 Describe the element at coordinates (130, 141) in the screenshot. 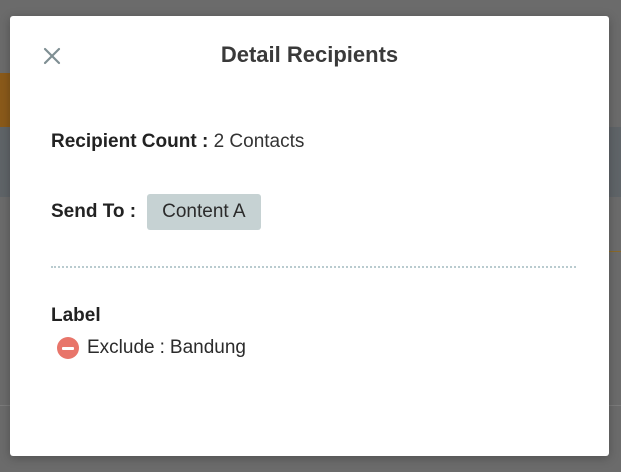

I see `recipient-count-label: Recipient Count :` at that location.